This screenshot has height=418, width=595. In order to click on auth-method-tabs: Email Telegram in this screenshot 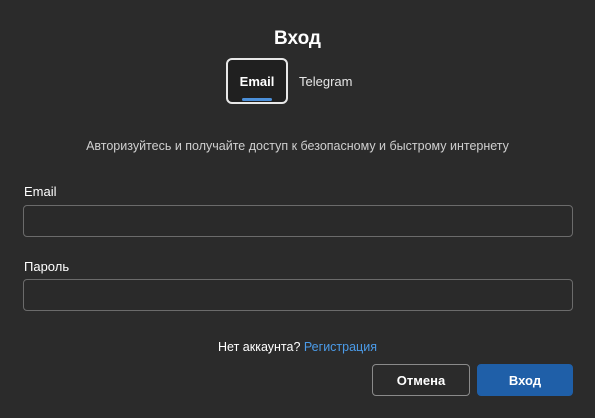, I will do `click(289, 81)`.